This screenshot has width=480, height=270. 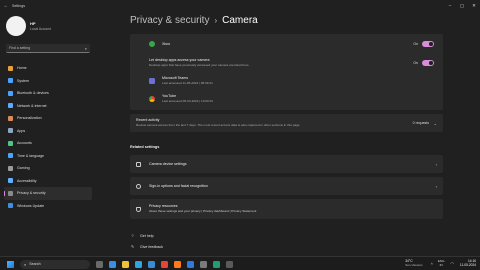 I want to click on desktop-apps-toggle-state: On, so click(x=415, y=63).